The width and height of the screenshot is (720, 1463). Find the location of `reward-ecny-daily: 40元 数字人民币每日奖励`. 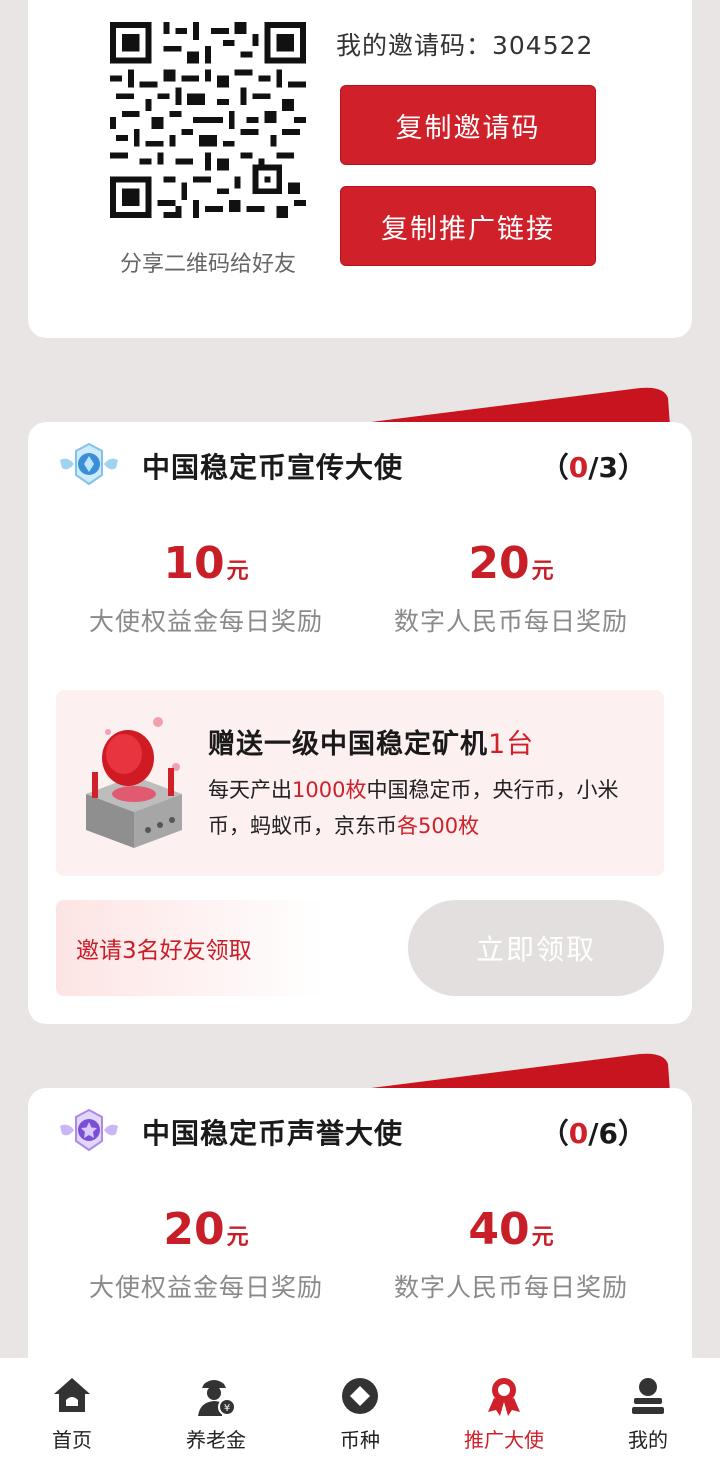

reward-ecny-daily: 40元 数字人民币每日奖励 is located at coordinates (510, 1253).